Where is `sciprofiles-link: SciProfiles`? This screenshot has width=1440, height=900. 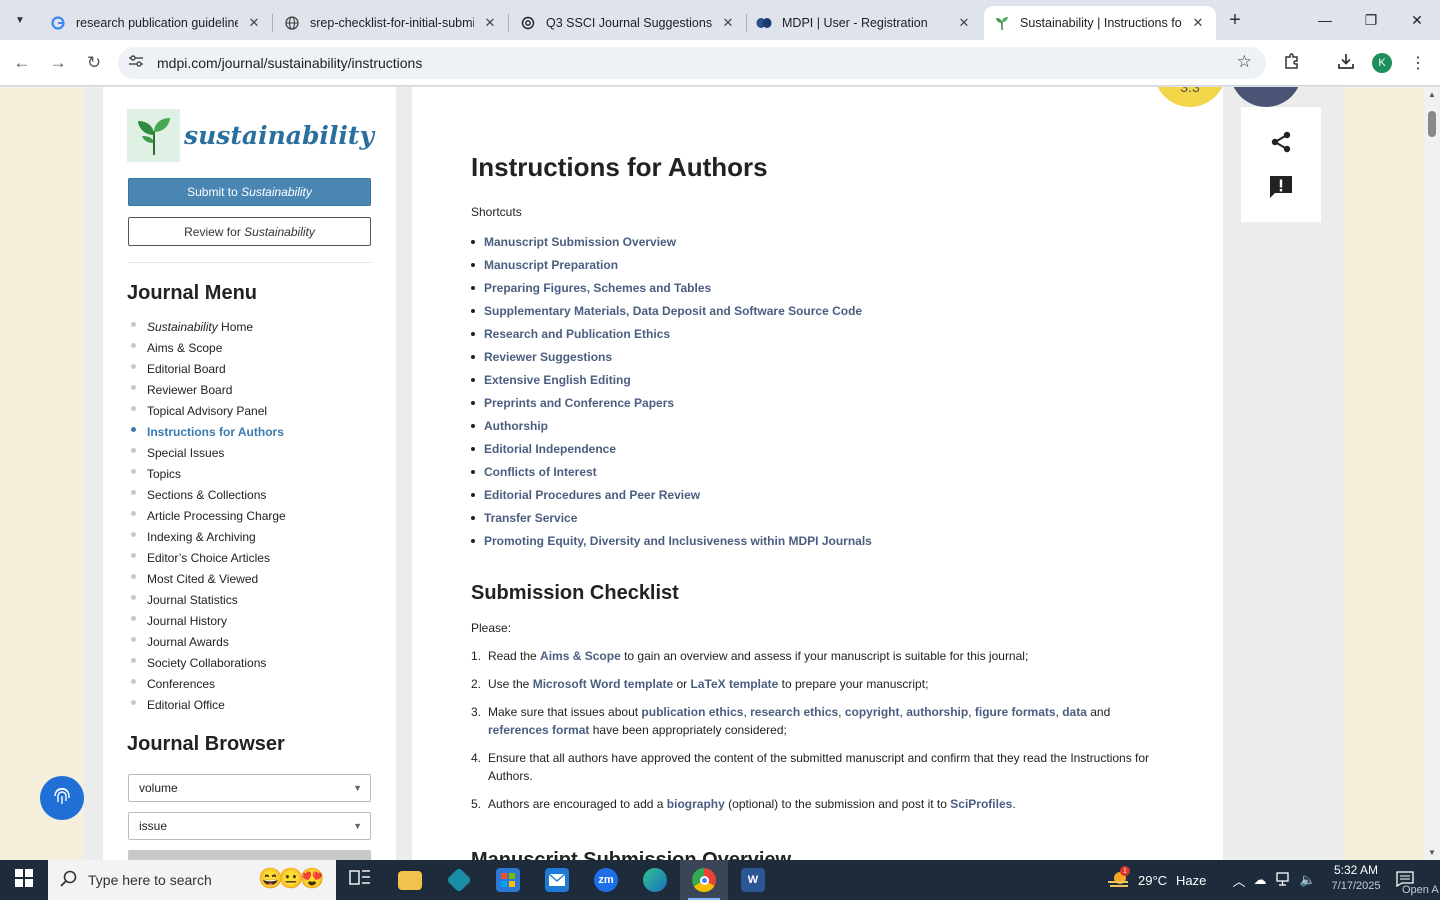
sciprofiles-link: SciProfiles is located at coordinates (981, 804).